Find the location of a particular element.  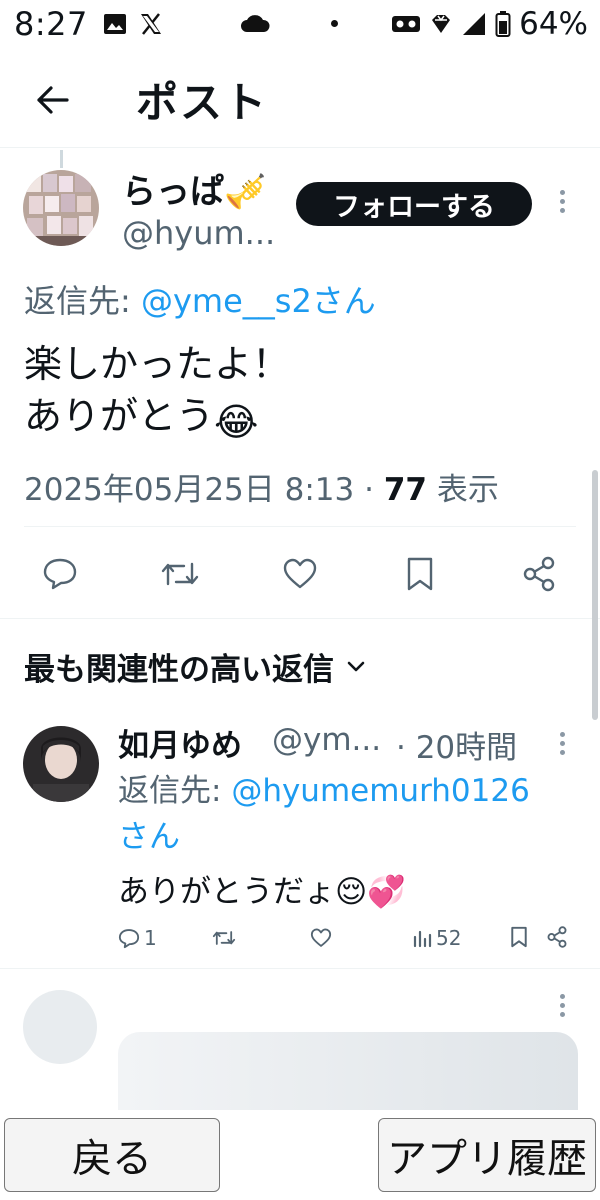

chevron-down-icon is located at coordinates (356, 666).